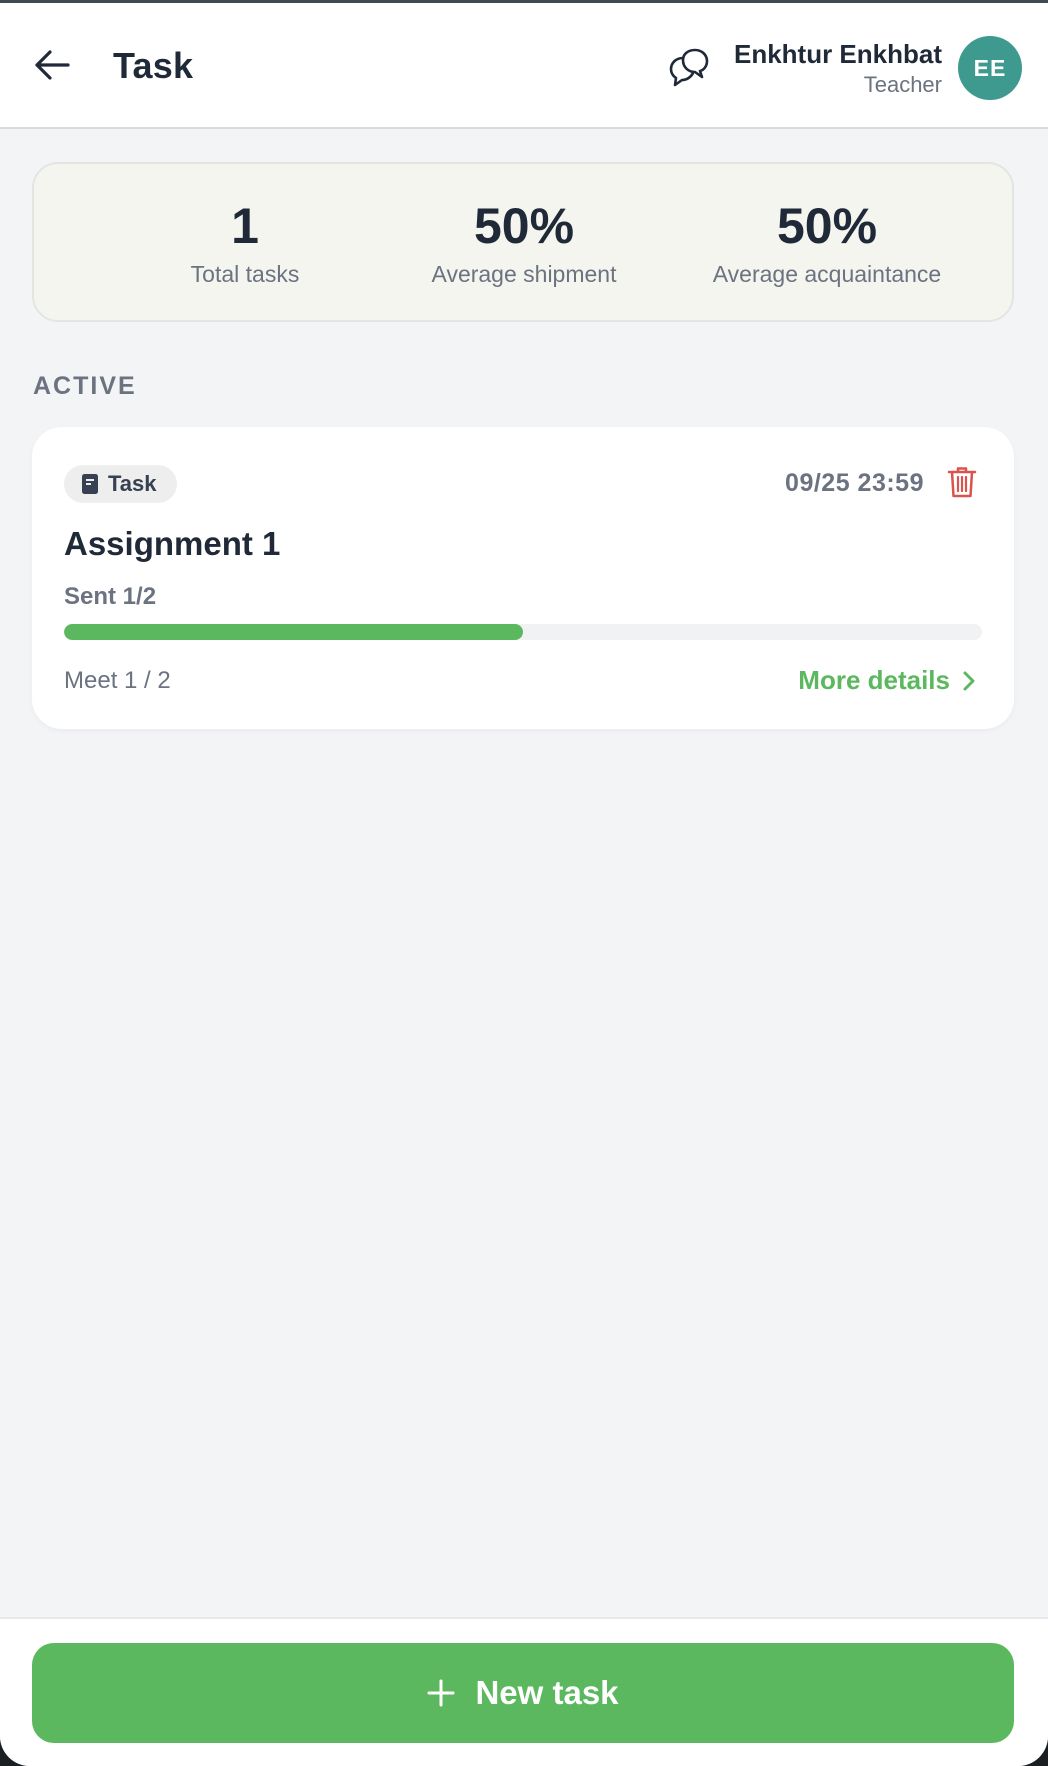  Describe the element at coordinates (293, 632) in the screenshot. I see `progress-fill` at that location.